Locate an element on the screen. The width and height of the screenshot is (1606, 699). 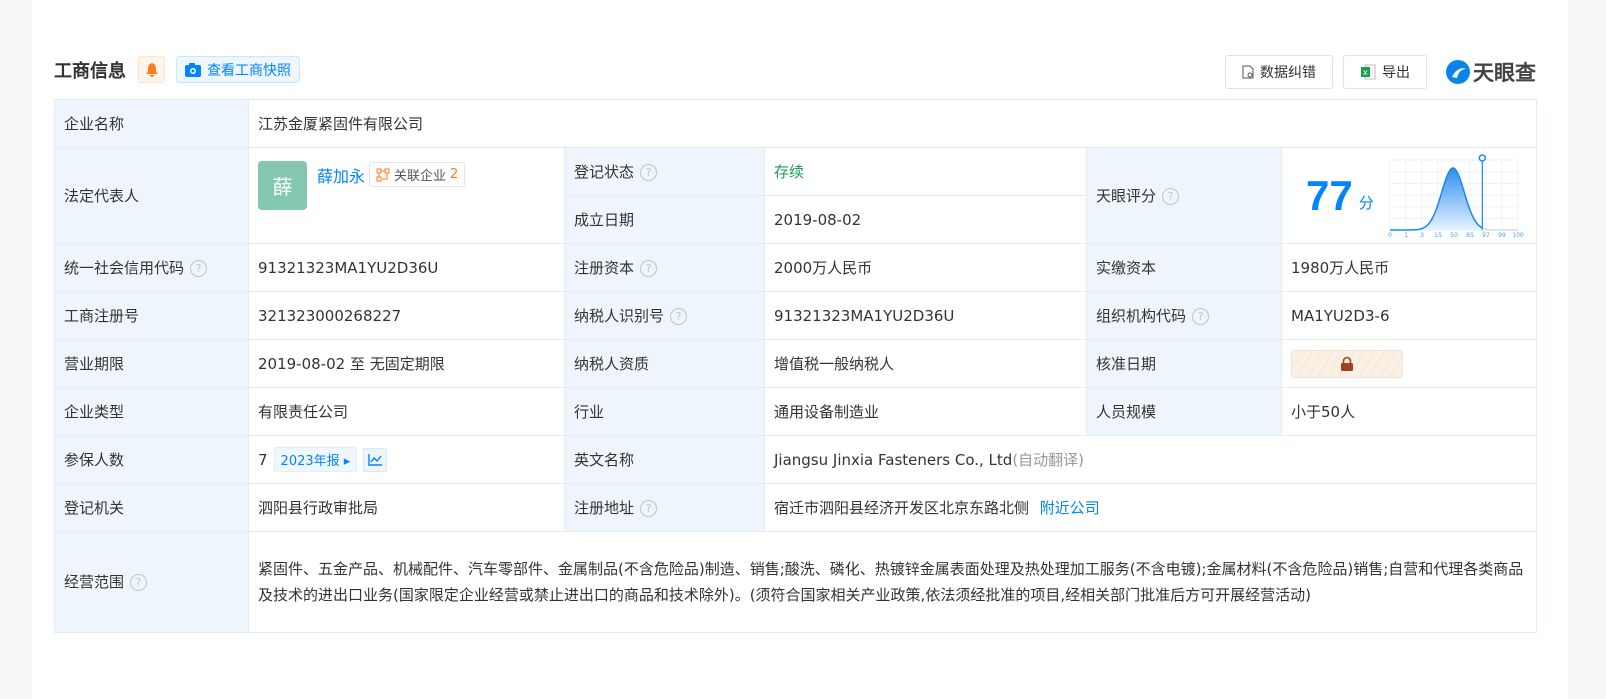
field-value: 通用设备制造业 is located at coordinates (925, 411).